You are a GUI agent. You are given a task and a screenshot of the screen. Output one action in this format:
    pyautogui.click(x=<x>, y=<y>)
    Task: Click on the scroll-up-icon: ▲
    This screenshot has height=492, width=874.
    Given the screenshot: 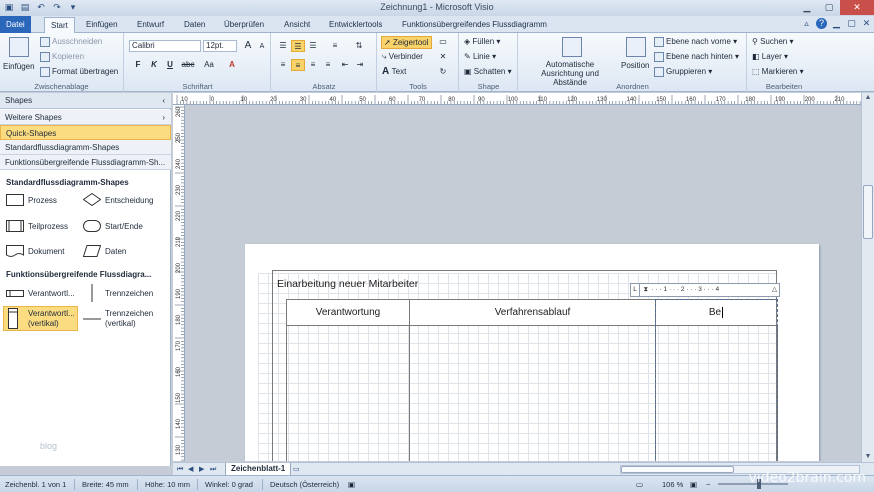 What is the action you would take?
    pyautogui.click(x=868, y=98)
    